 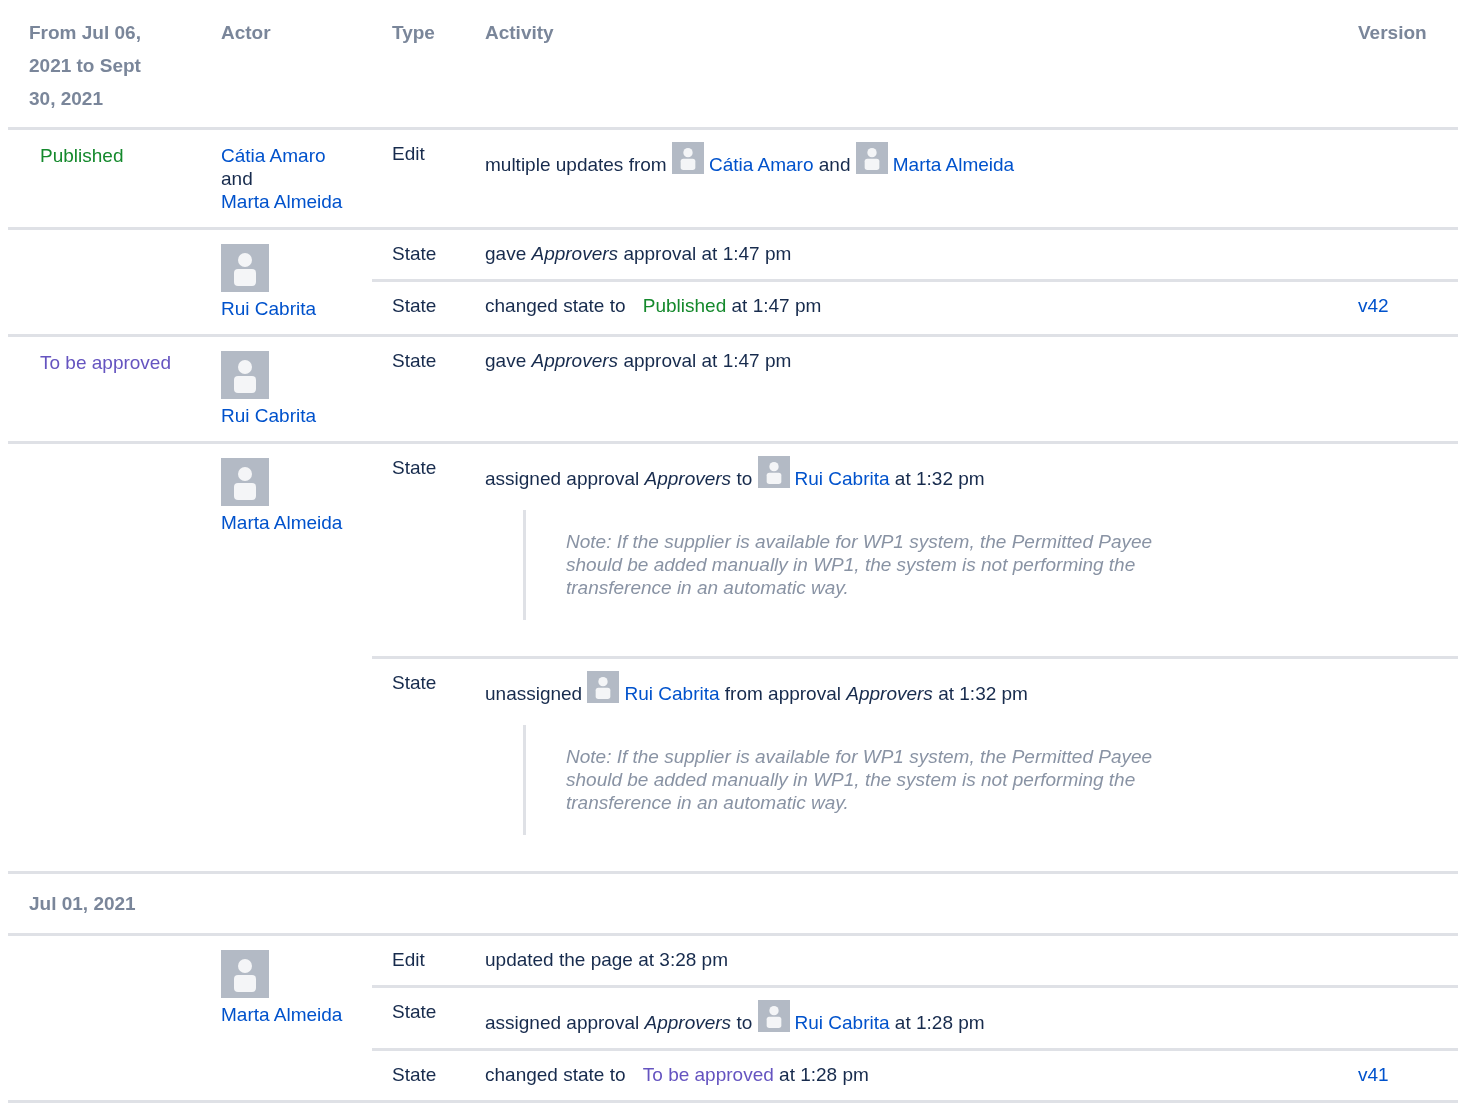 What do you see at coordinates (413, 32) in the screenshot?
I see `column-header: Type` at bounding box center [413, 32].